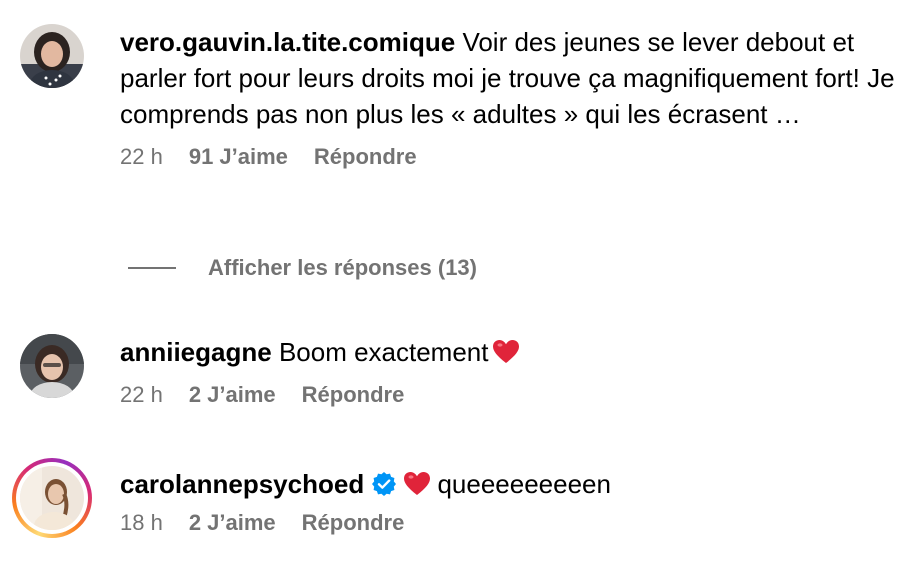 The width and height of the screenshot is (918, 564). Describe the element at coordinates (383, 352) in the screenshot. I see `comment-body: Boom exactement` at that location.